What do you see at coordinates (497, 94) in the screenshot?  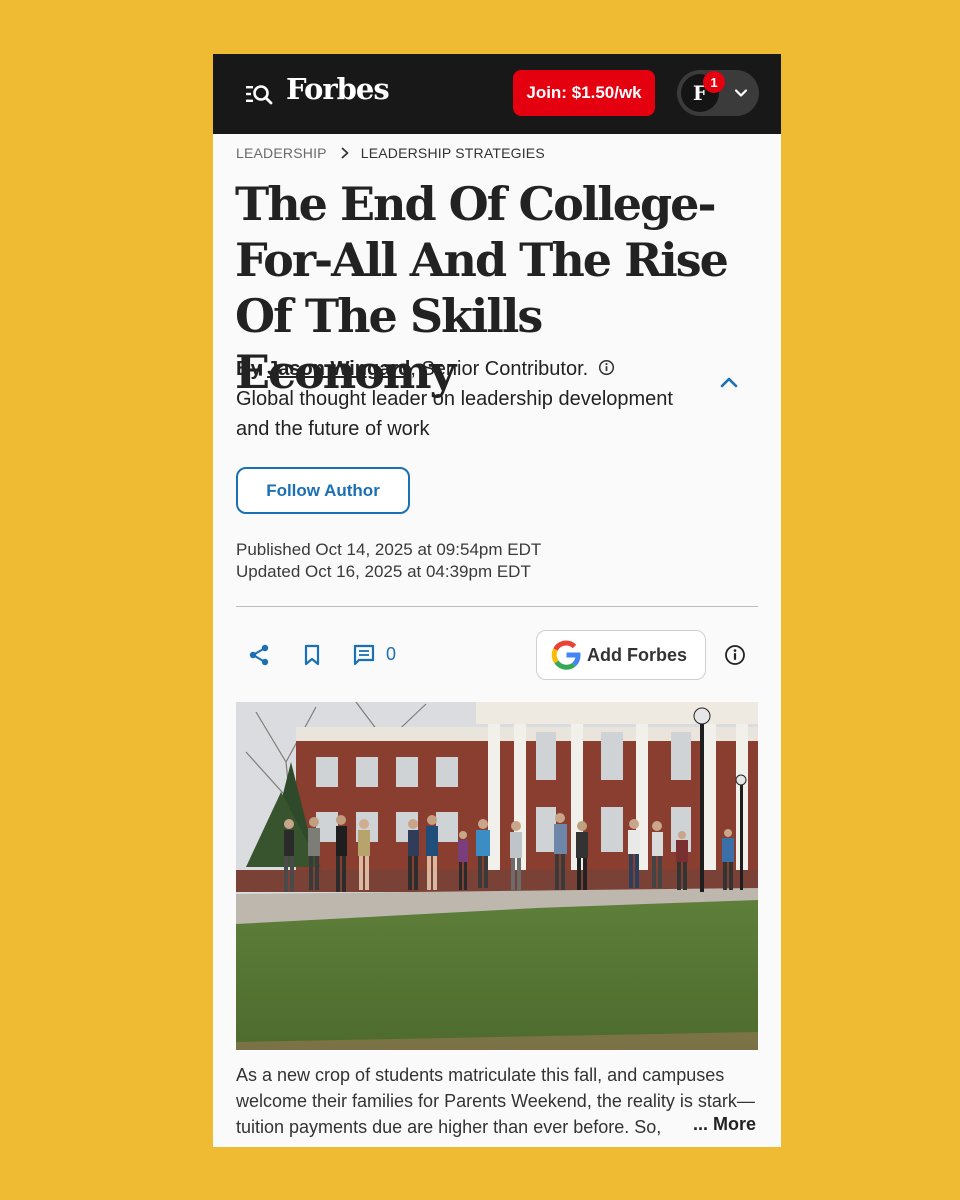 I see `top-navigation-bar: Forbes Join: $1.50/wk F 1` at bounding box center [497, 94].